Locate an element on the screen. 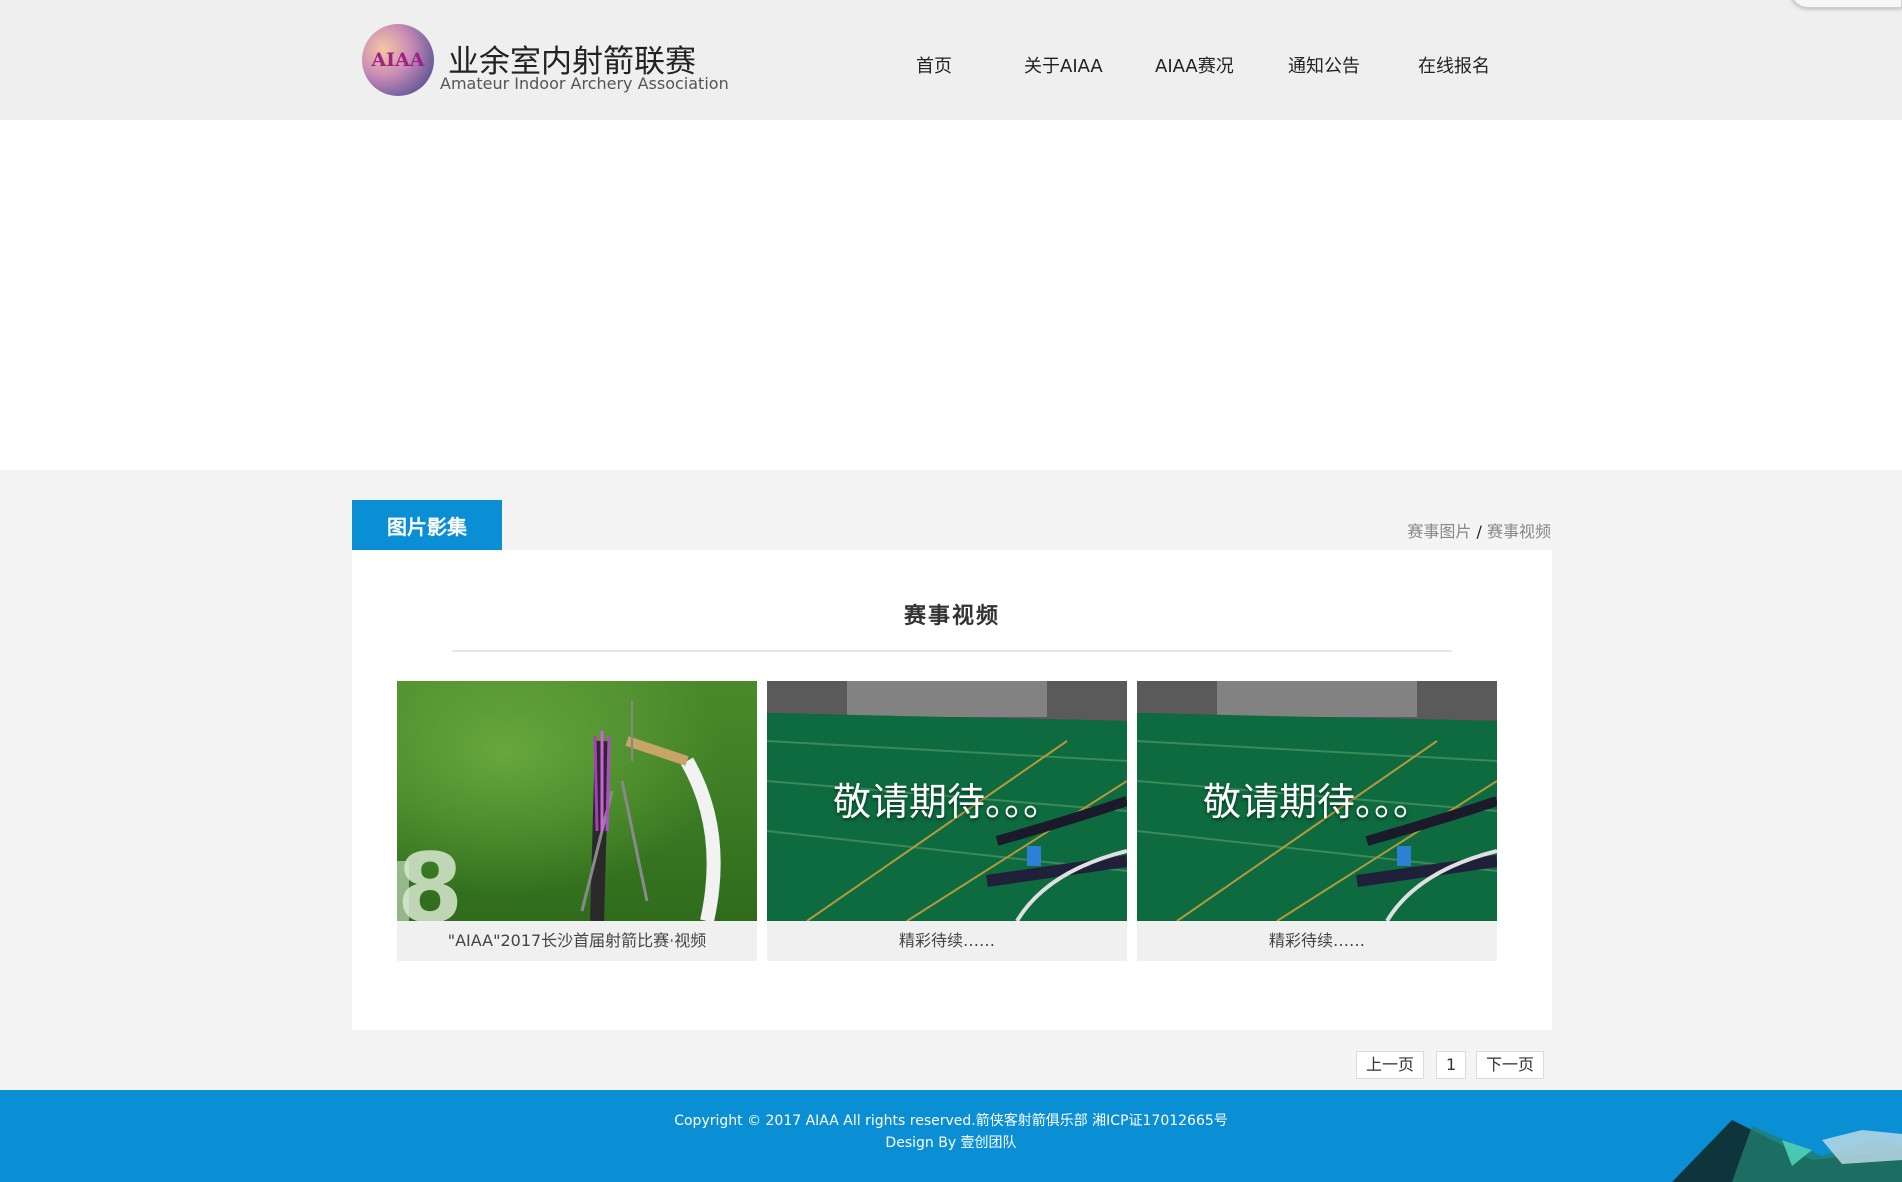 This screenshot has width=1902, height=1182. page-number-button: 1 is located at coordinates (1451, 1065).